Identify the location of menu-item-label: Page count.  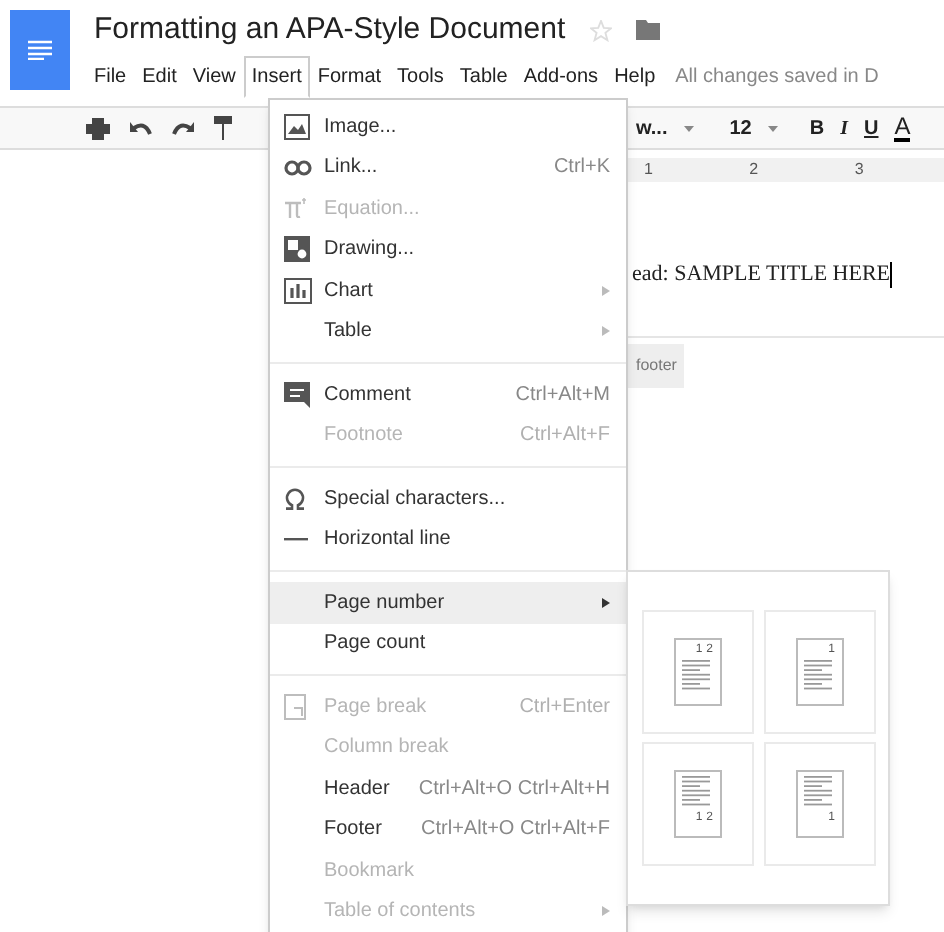
(375, 644).